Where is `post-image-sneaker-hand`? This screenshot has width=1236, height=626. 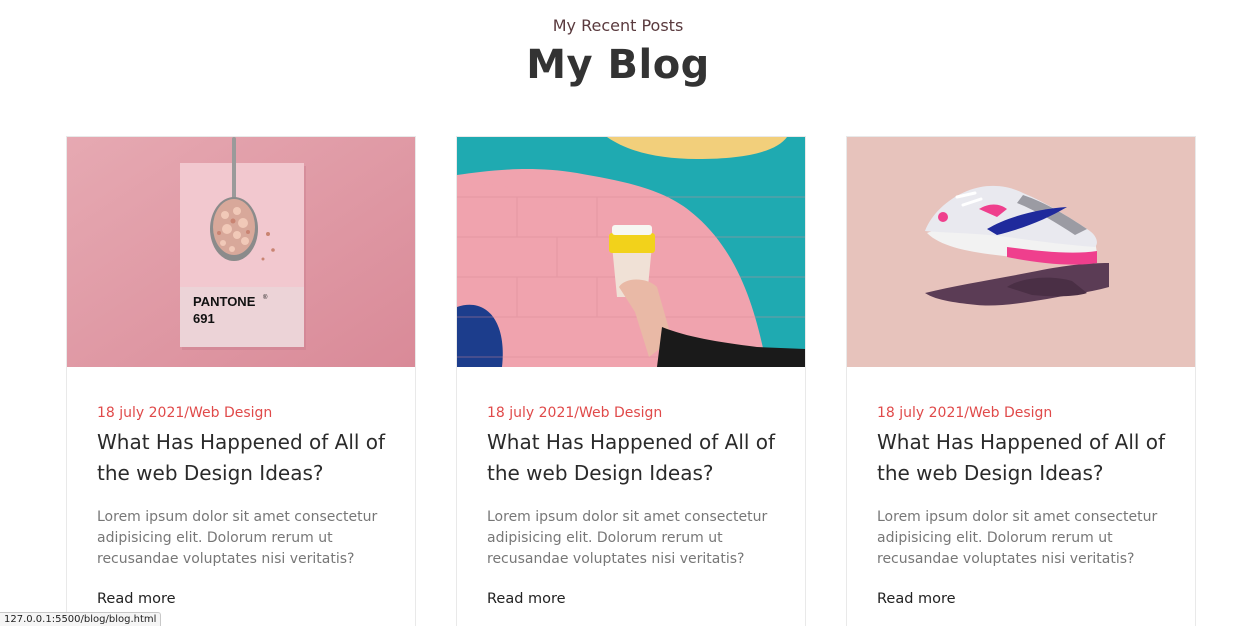 post-image-sneaker-hand is located at coordinates (1021, 252).